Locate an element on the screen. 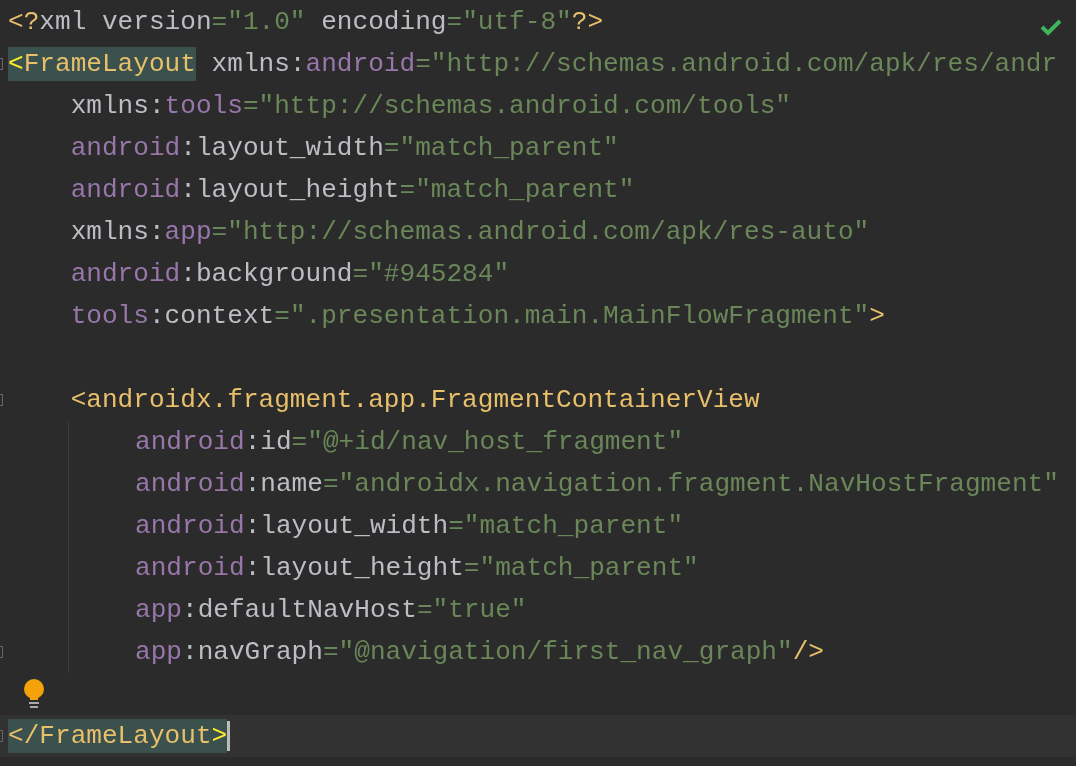  tag-name: /> is located at coordinates (808, 652).